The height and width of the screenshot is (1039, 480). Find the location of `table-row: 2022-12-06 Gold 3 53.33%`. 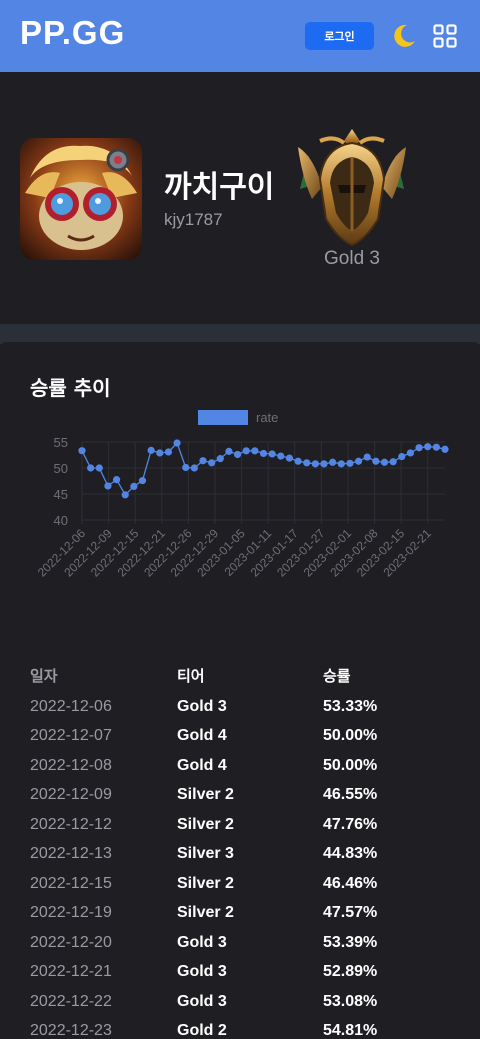

table-row: 2022-12-06 Gold 3 53.33% is located at coordinates (240, 706).